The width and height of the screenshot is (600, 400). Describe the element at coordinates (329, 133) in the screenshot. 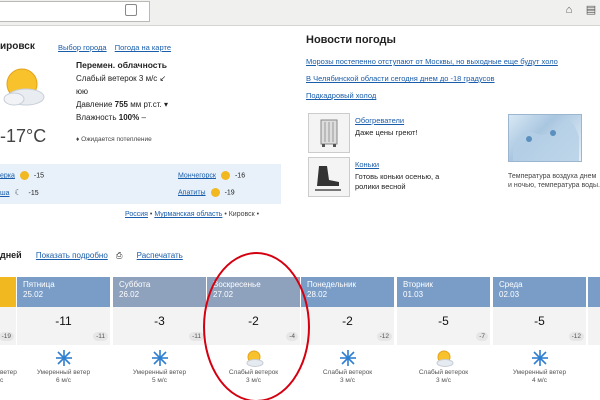

I see `heater-icon` at that location.